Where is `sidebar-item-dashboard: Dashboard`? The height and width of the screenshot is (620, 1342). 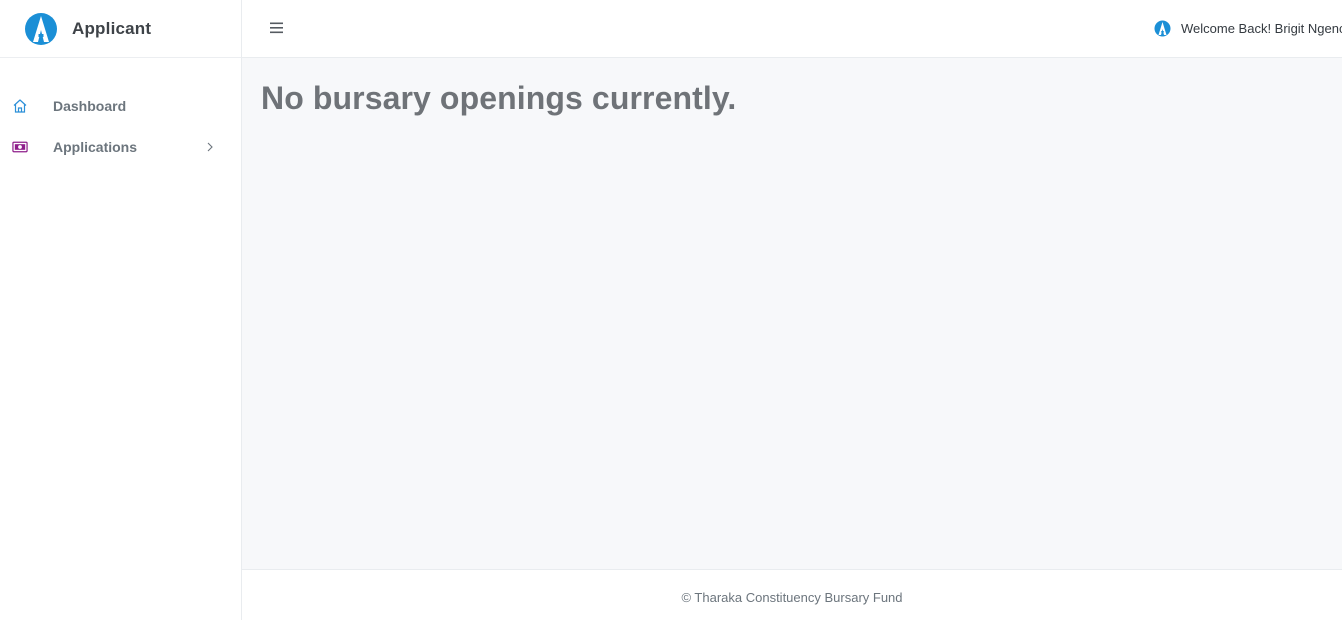
sidebar-item-dashboard: Dashboard is located at coordinates (120, 105).